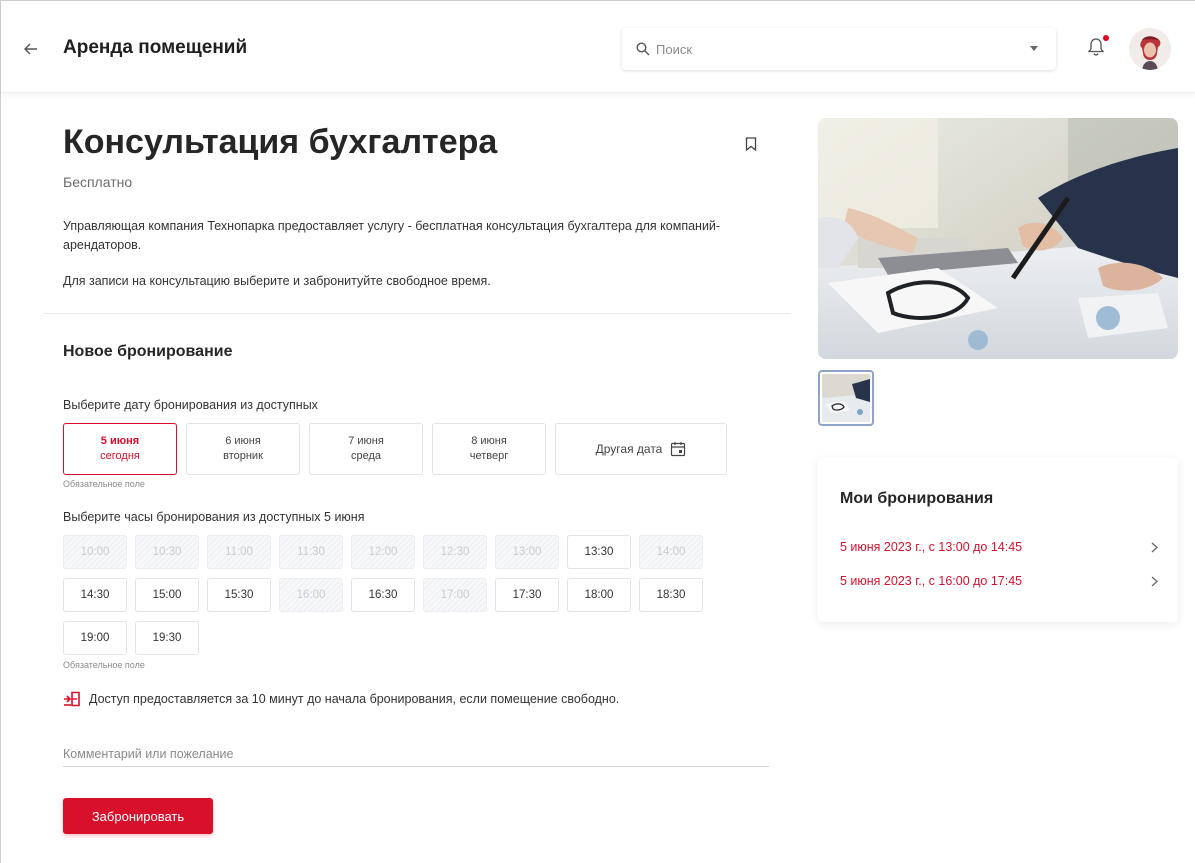 The image size is (1195, 863). I want to click on price-label: Бесплатно, so click(98, 182).